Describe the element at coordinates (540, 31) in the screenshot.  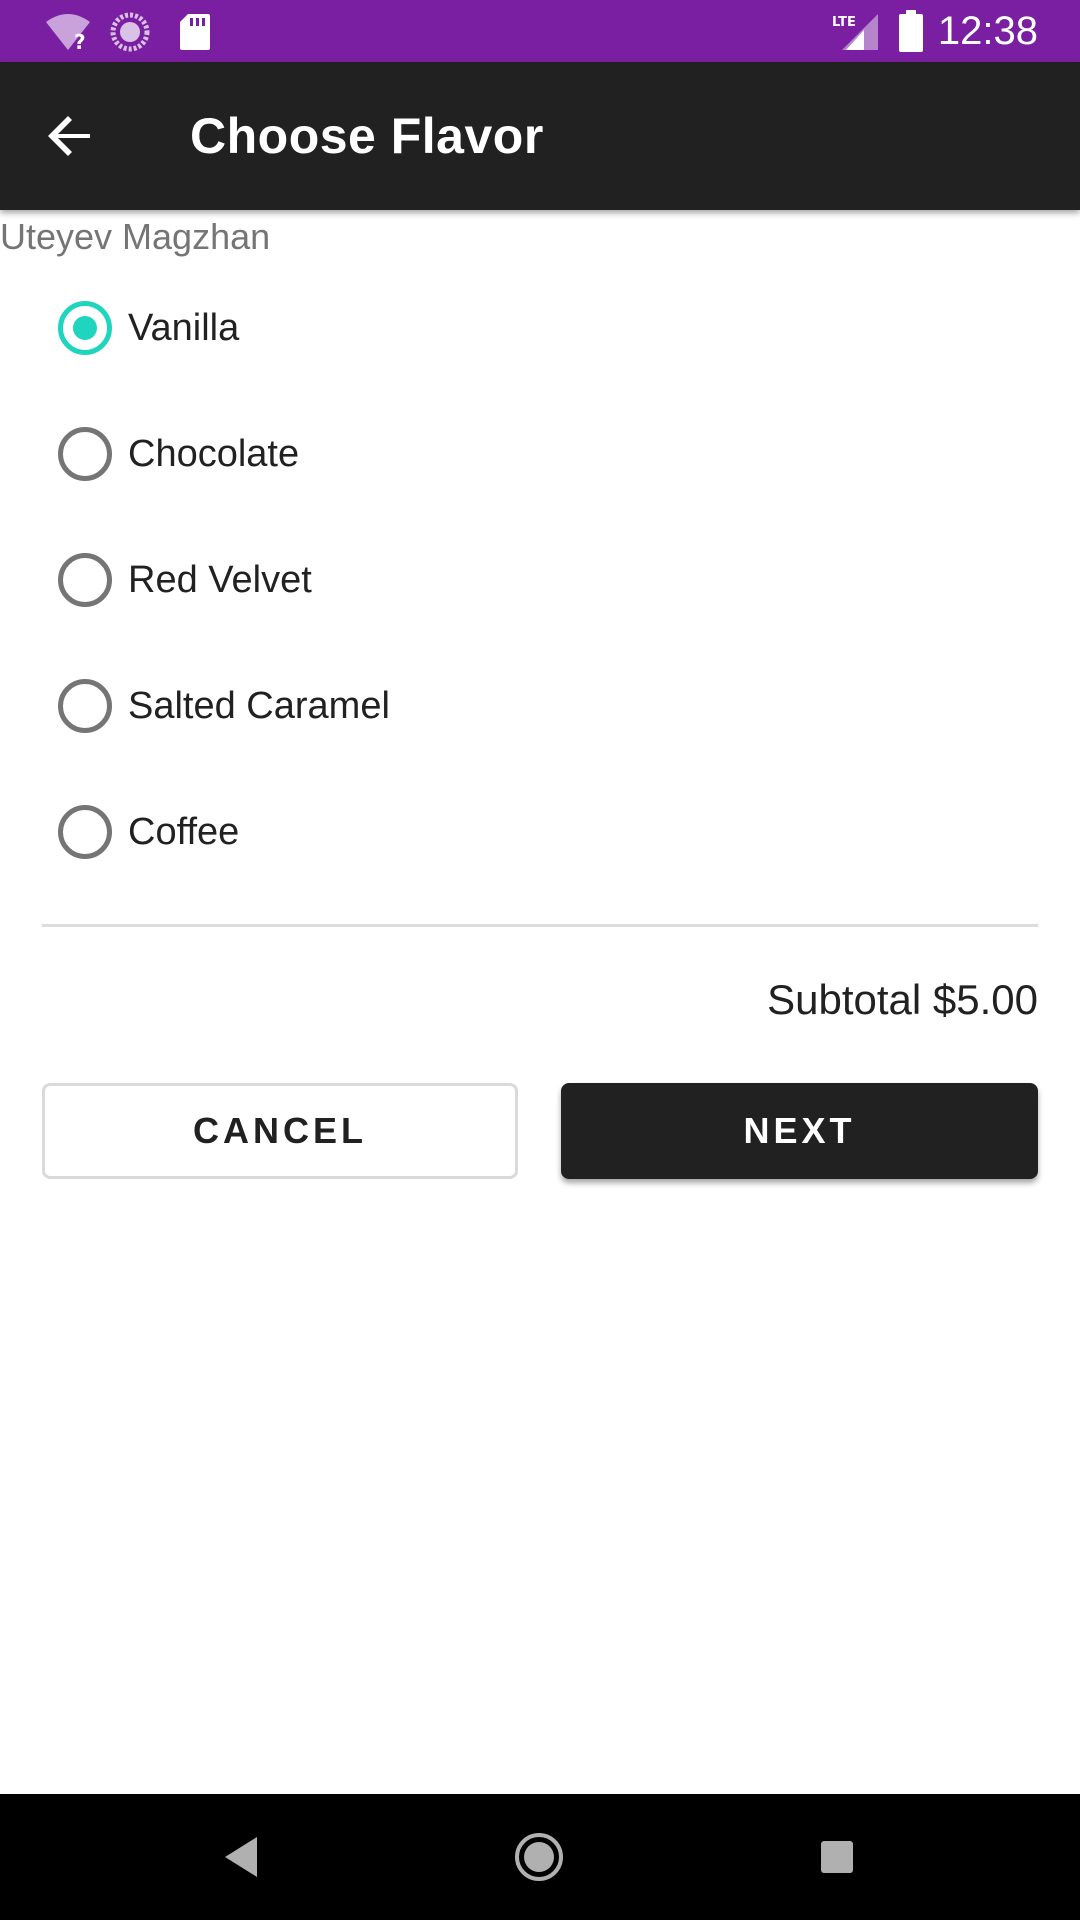
I see `status-bar: ? LTE 12:38` at that location.